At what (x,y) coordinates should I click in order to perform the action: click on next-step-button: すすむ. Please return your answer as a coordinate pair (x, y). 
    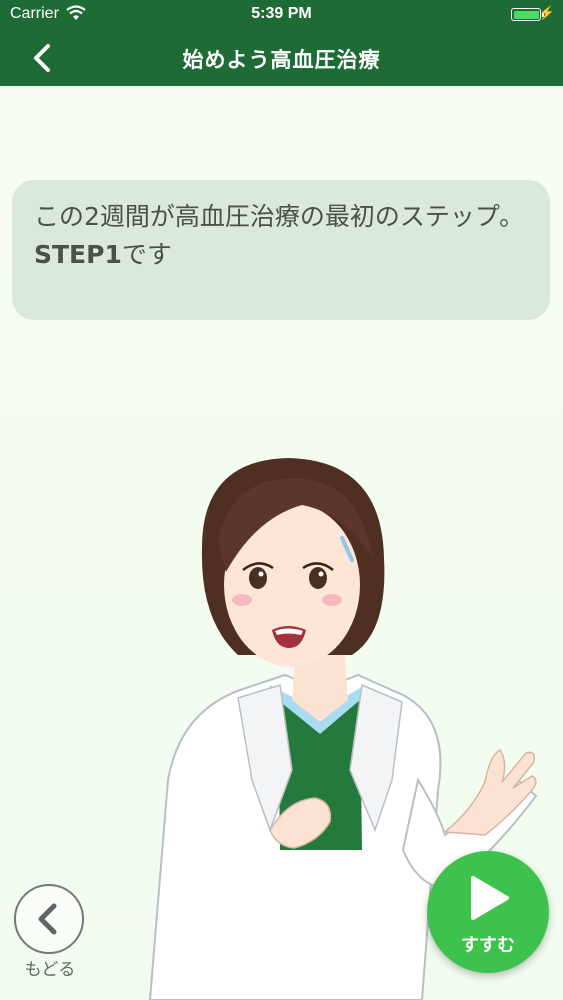
    Looking at the image, I should click on (488, 912).